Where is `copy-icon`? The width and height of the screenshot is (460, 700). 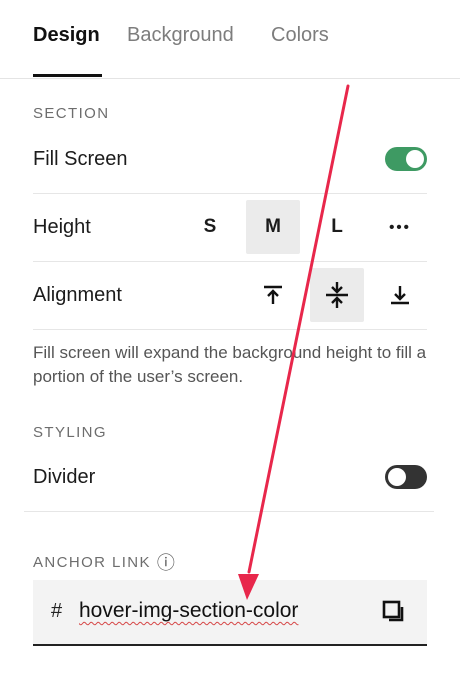
copy-icon is located at coordinates (394, 614).